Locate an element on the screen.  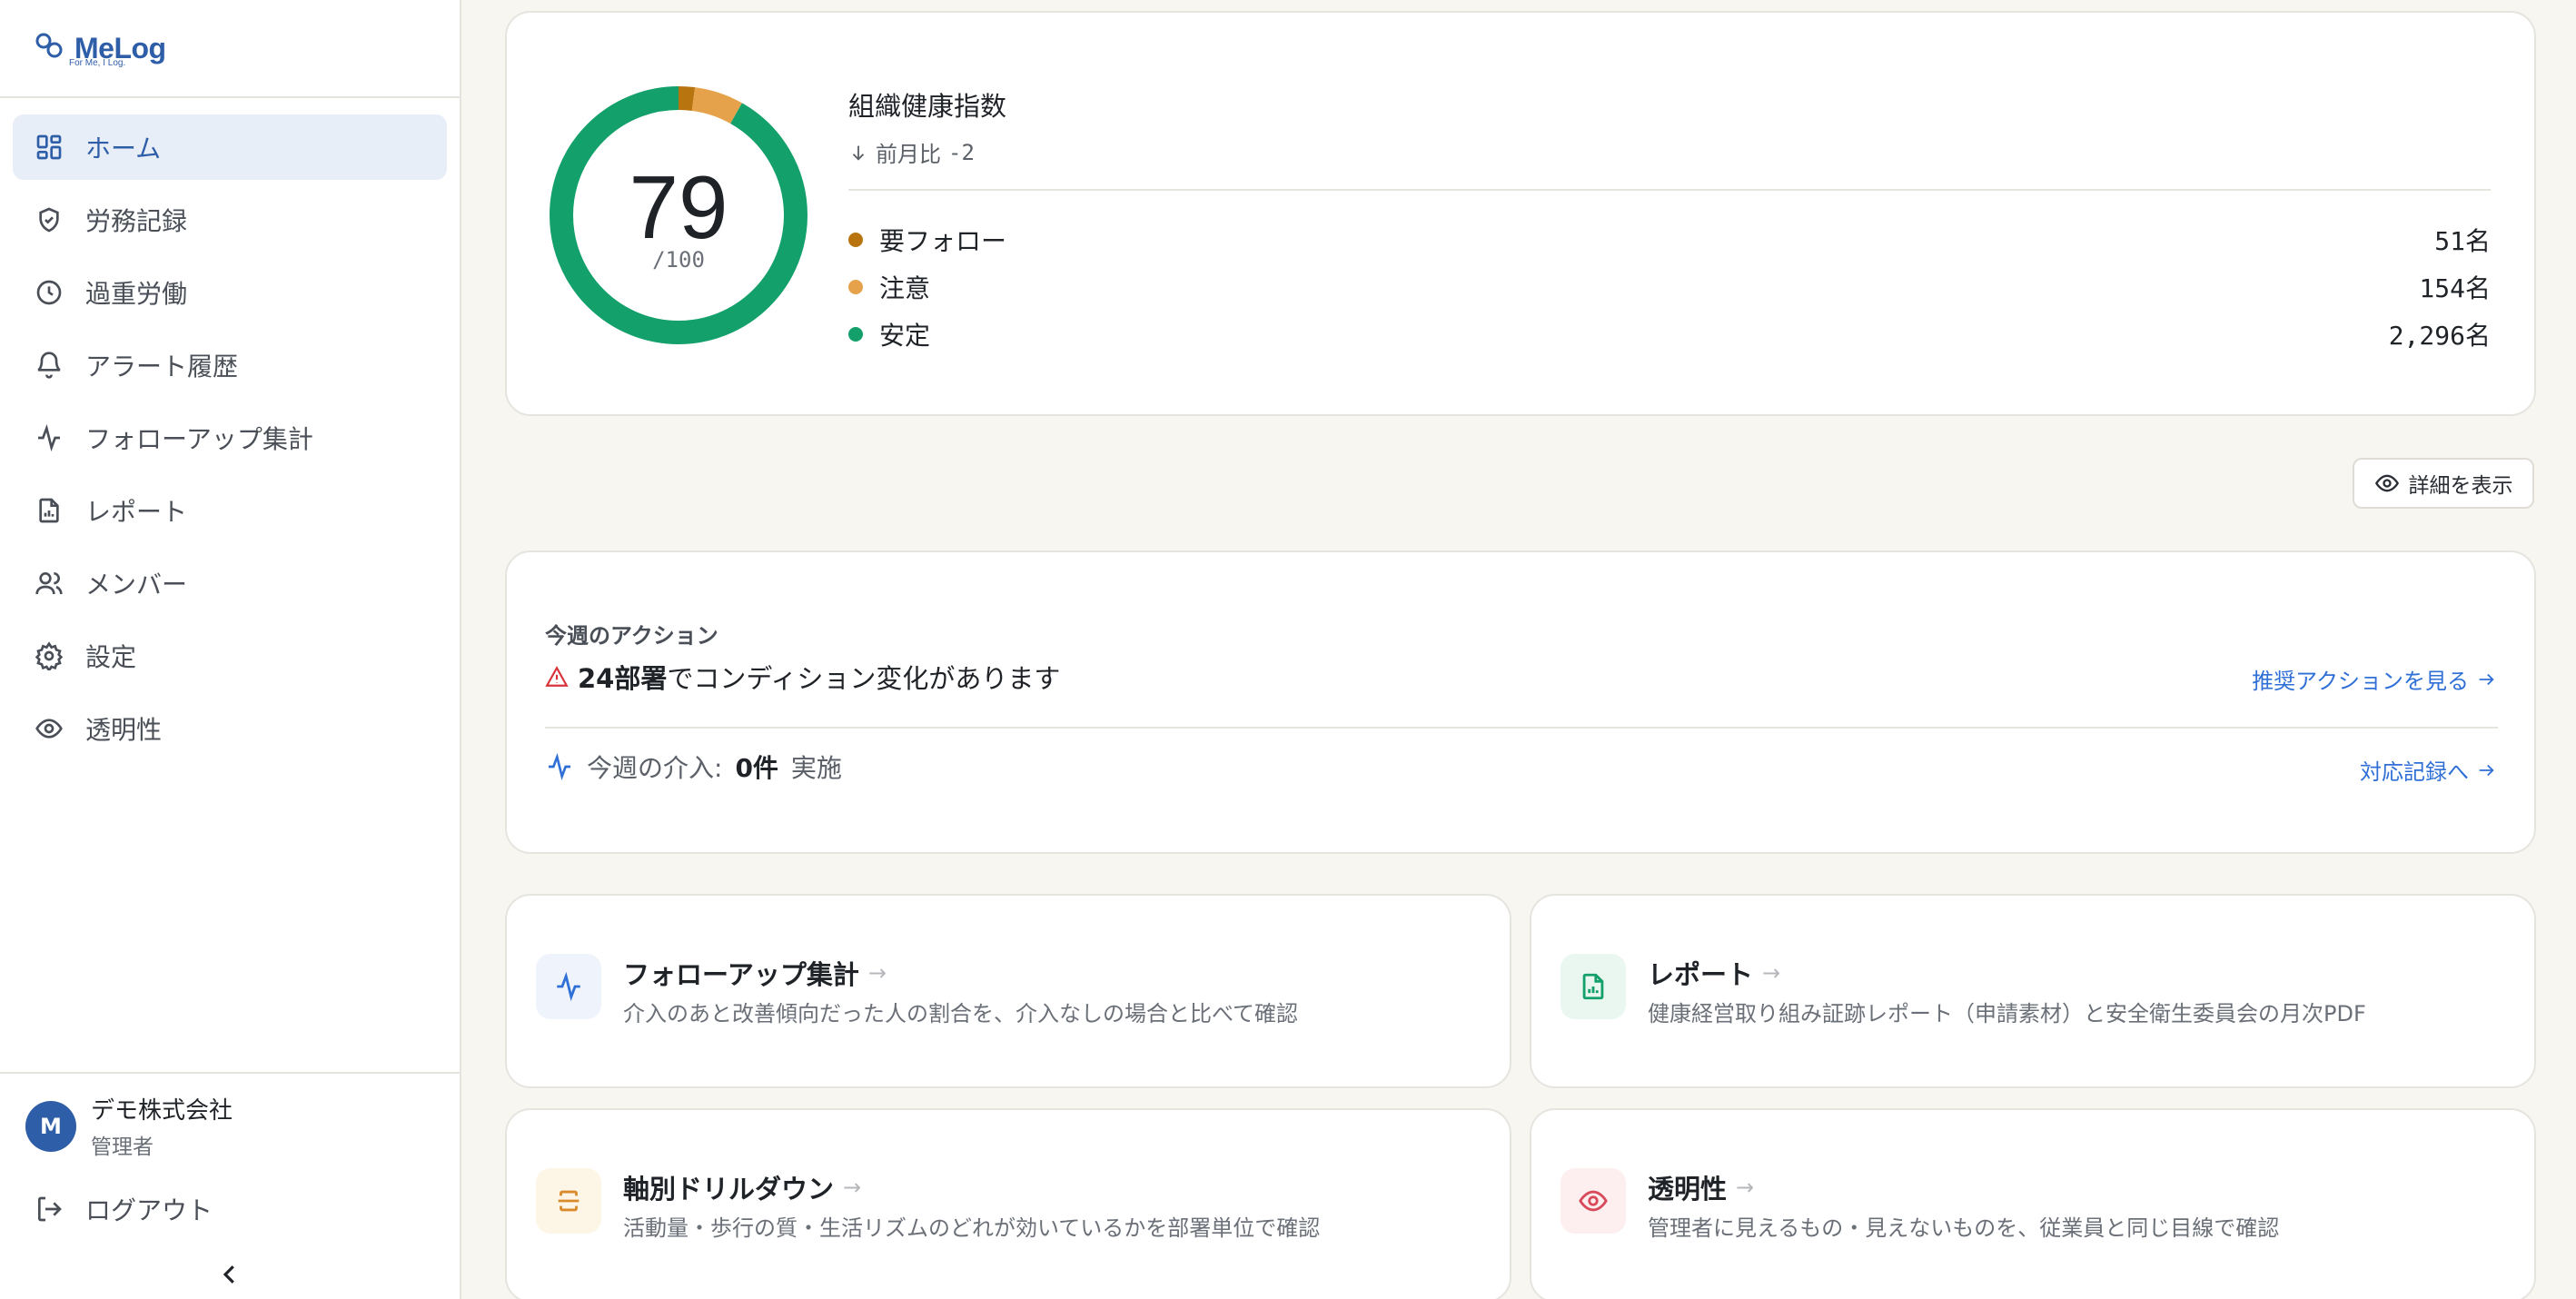
condition-change-row: 24部署でコンディション変化があります is located at coordinates (802, 677).